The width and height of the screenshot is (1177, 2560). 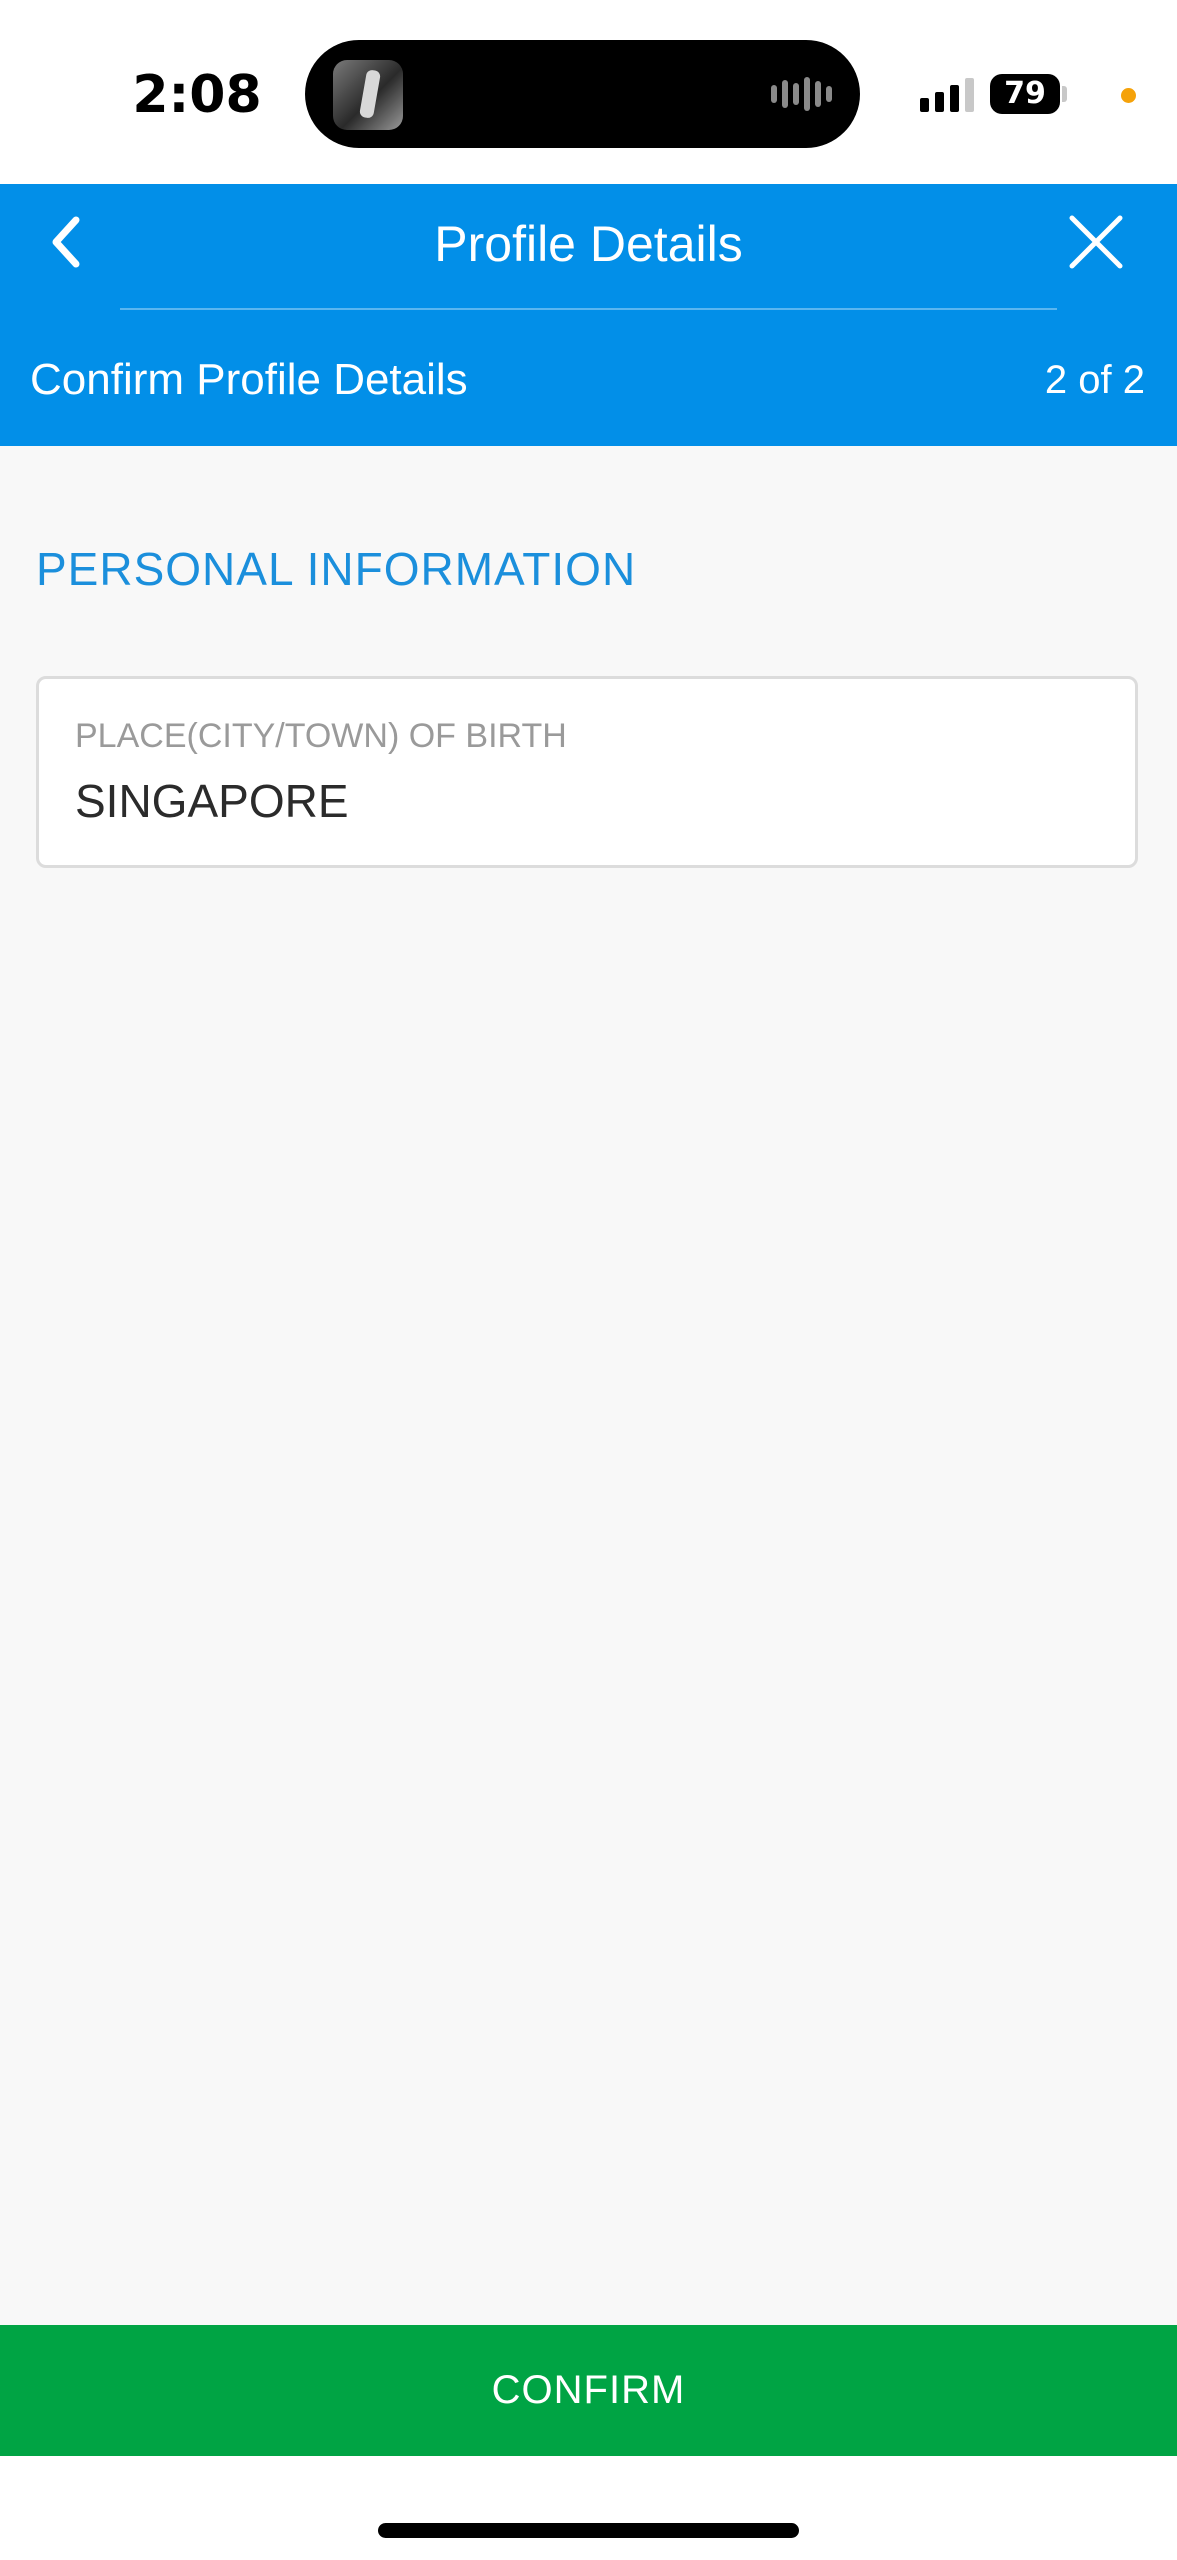 I want to click on now-playing-thumbnail, so click(x=368, y=95).